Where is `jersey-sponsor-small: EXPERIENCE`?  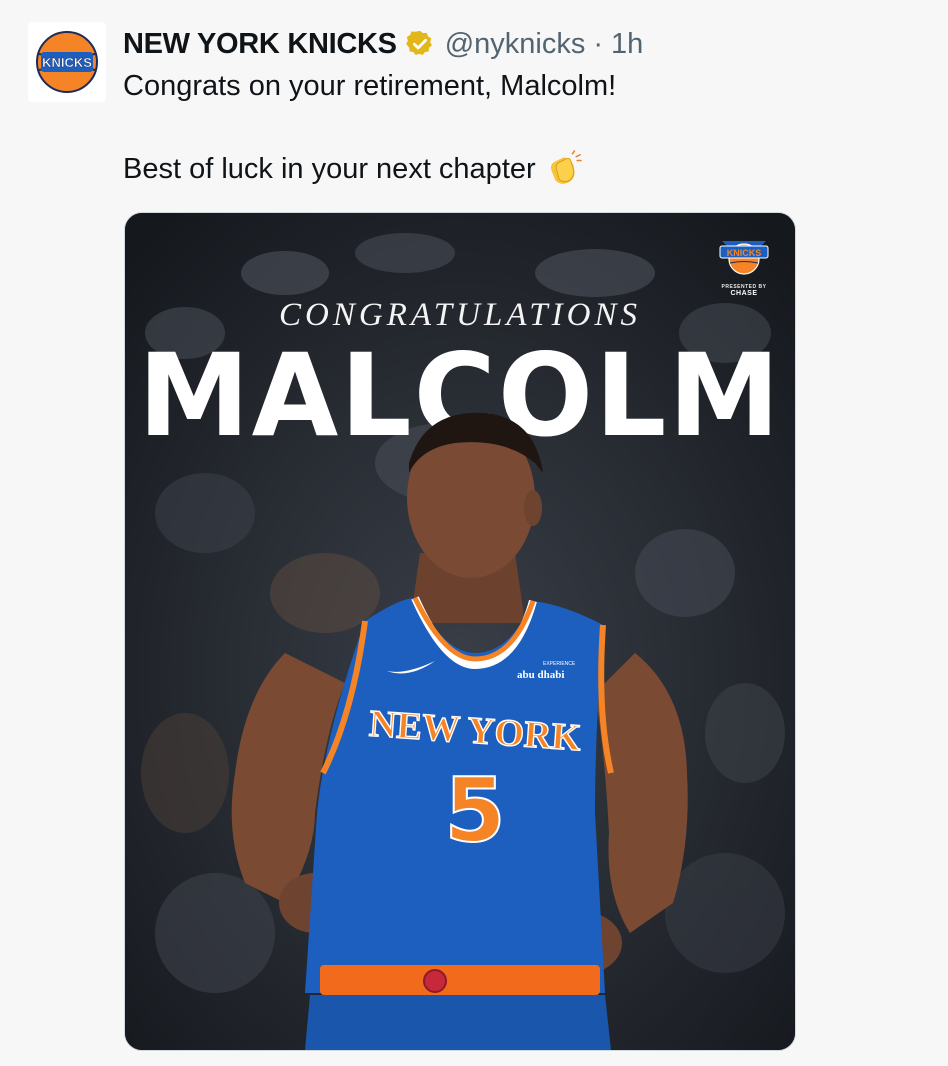 jersey-sponsor-small: EXPERIENCE is located at coordinates (559, 664).